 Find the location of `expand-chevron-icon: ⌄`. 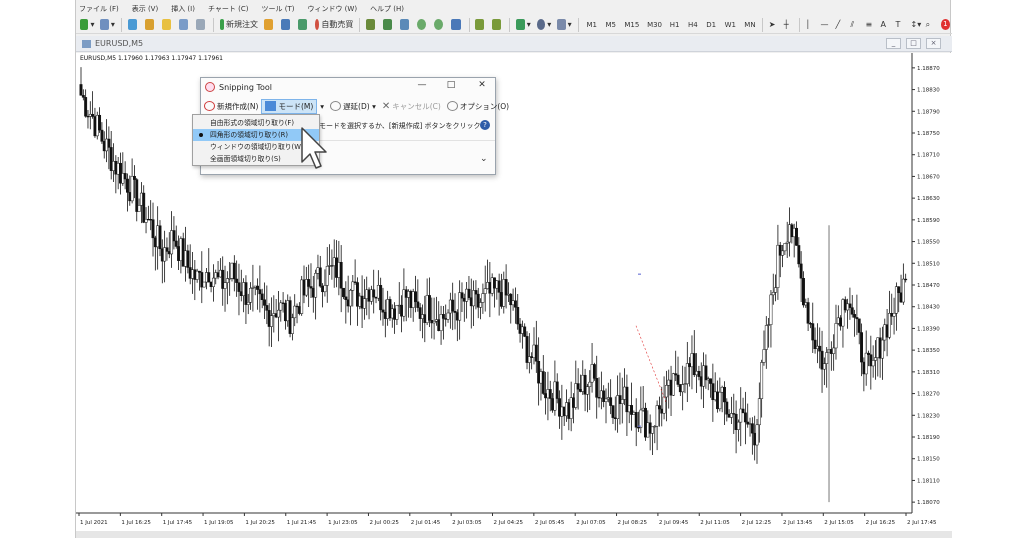

expand-chevron-icon: ⌄ is located at coordinates (484, 159).